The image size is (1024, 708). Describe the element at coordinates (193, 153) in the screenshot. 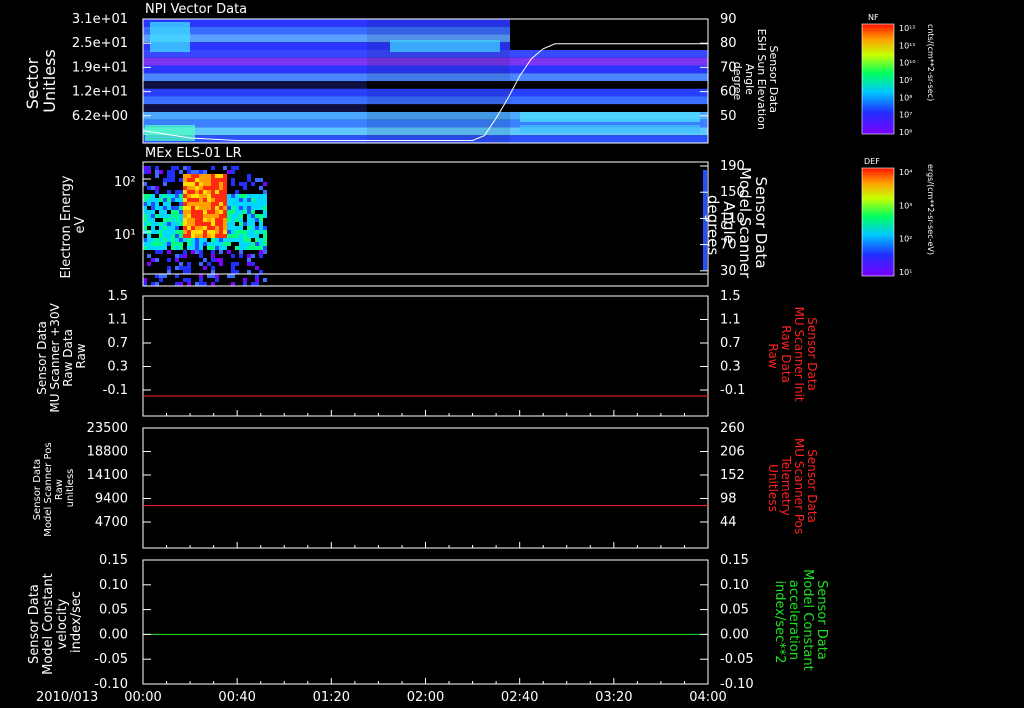

I see `panel-els-title: MEx ELS-01 LR` at that location.